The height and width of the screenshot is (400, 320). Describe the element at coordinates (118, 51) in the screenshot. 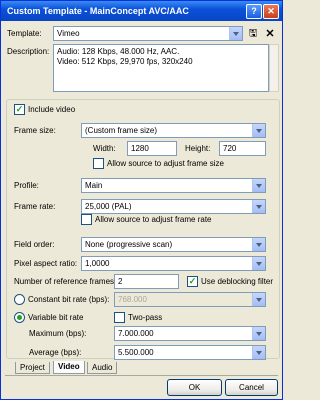

I see `description-line-1: Audio: 128 Kbps, 48.000 Hz, AAC.` at that location.